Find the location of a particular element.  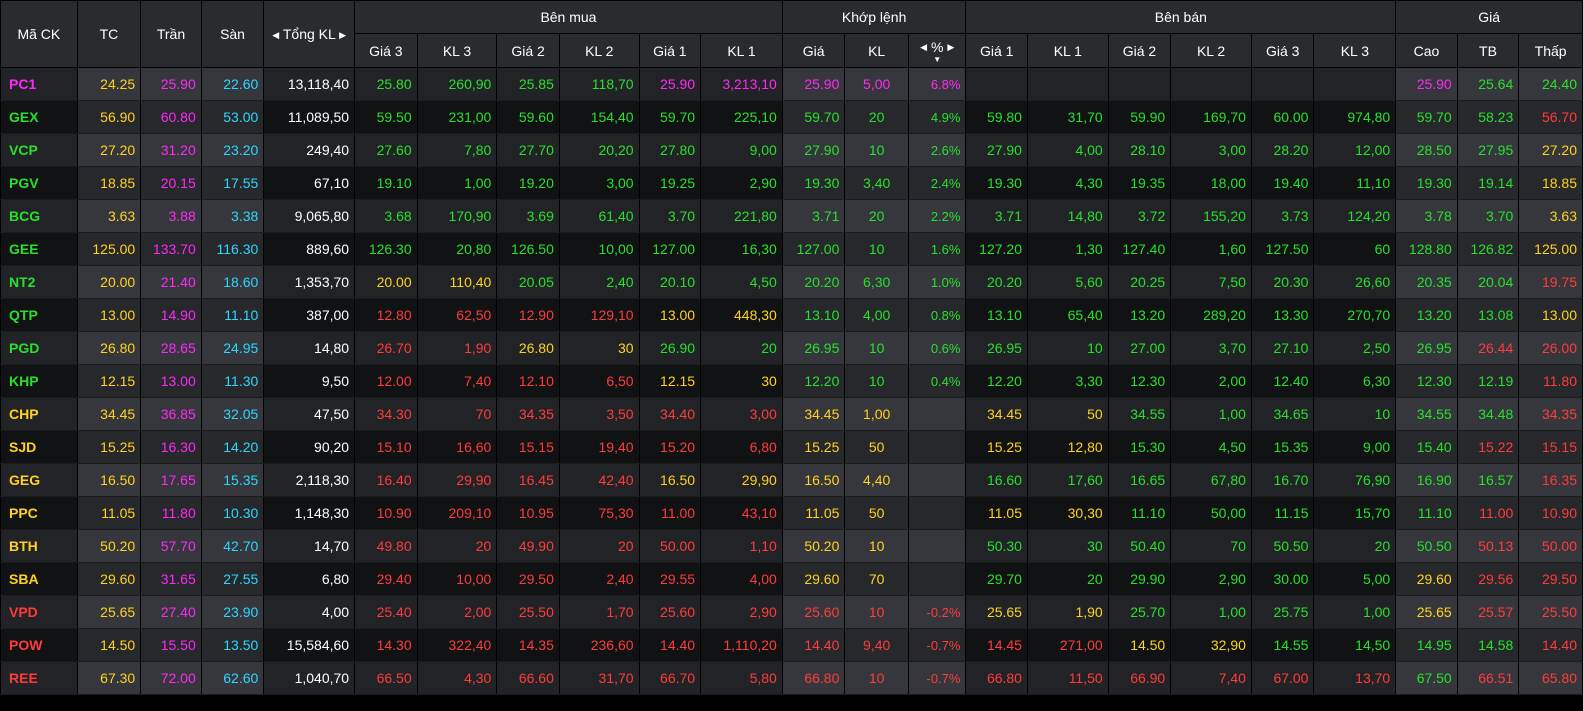

cell-match-percent: 0.4% is located at coordinates (937, 381).